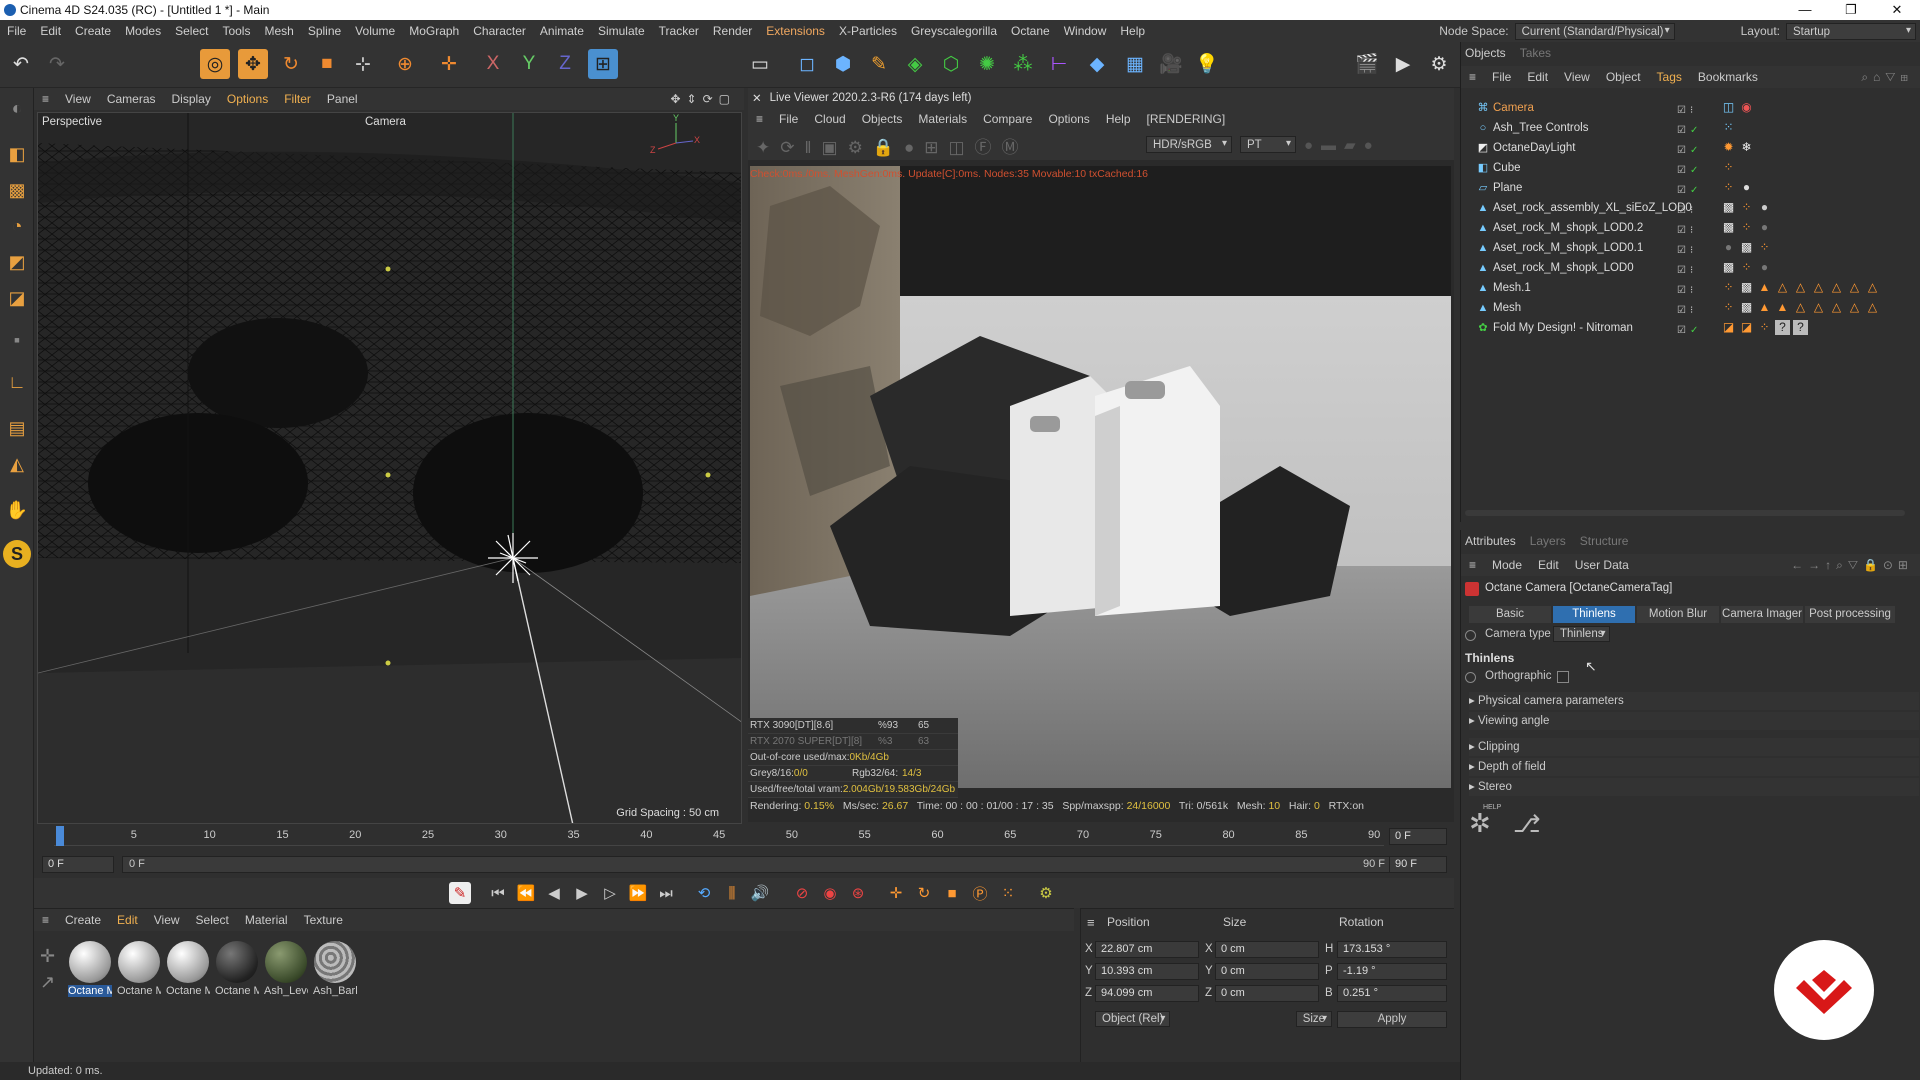 Image resolution: width=1920 pixels, height=1080 pixels. I want to click on render-view-icon: 🎬, so click(1367, 64).